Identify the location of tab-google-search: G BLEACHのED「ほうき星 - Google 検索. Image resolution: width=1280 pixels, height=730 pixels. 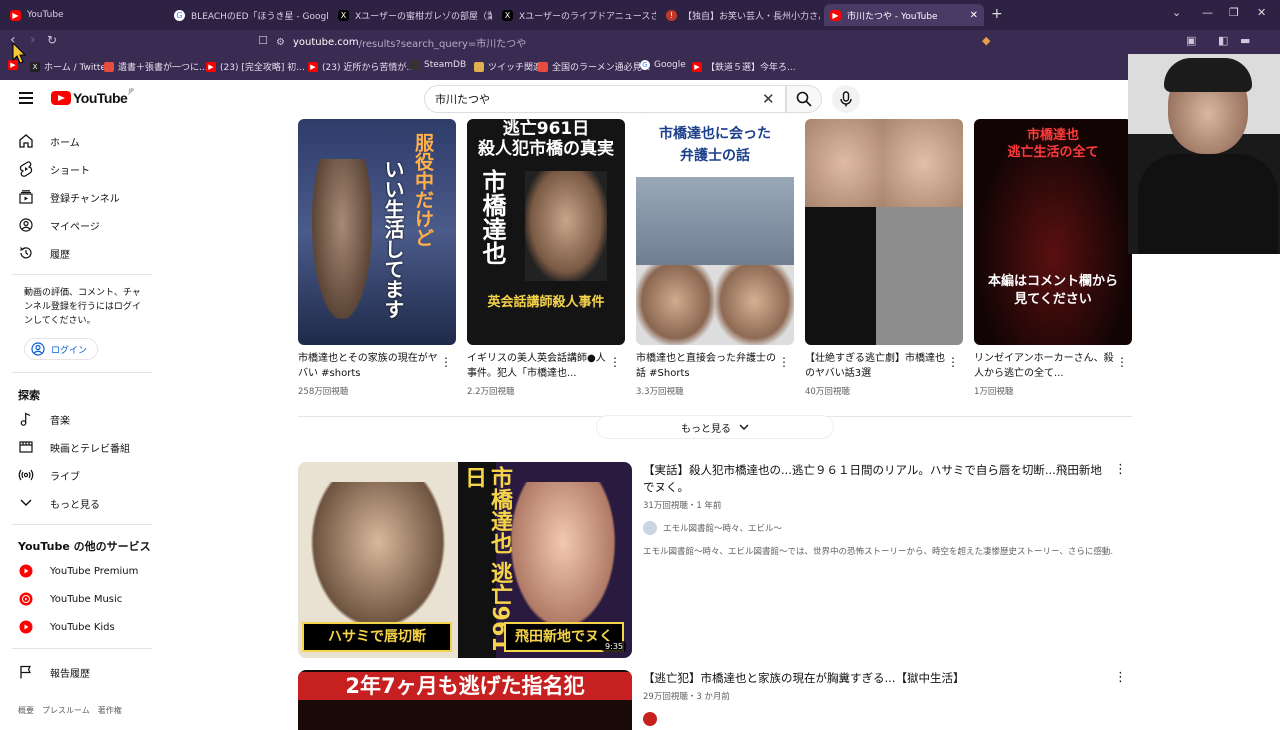
(248, 15).